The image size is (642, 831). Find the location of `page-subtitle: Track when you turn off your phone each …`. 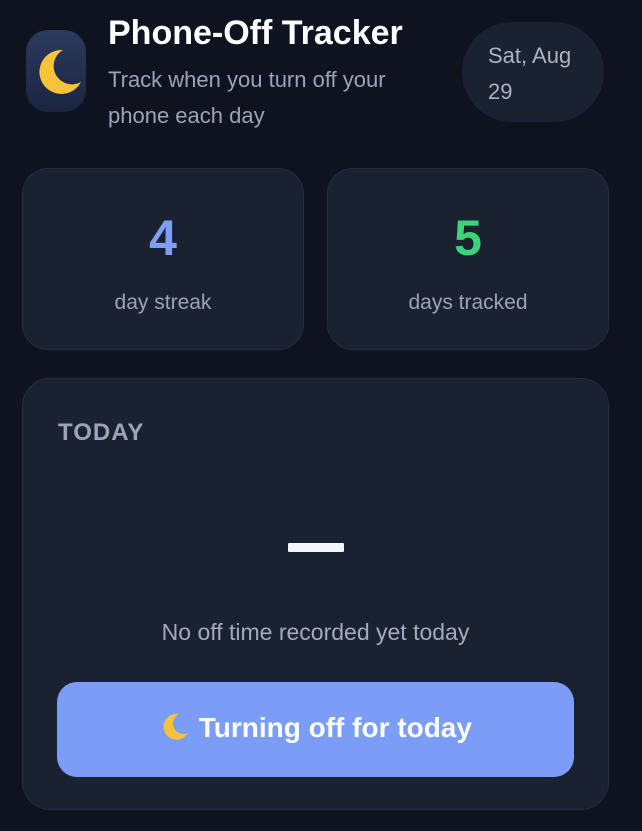

page-subtitle: Track when you turn off your phone each … is located at coordinates (247, 97).